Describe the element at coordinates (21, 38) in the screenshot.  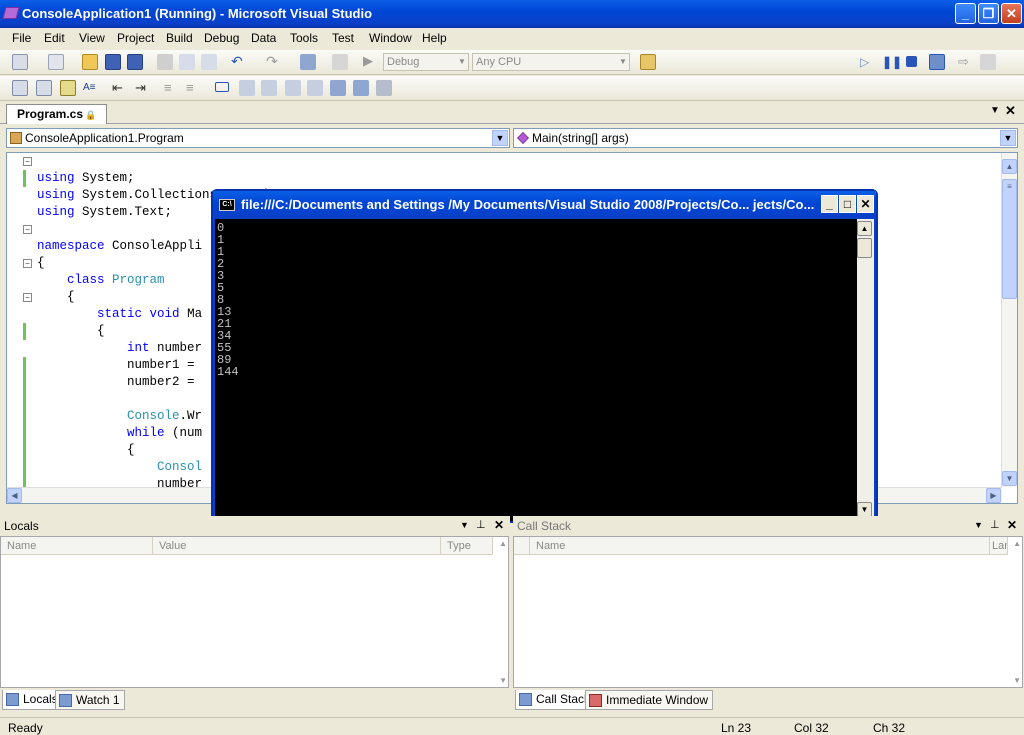
I see `menu-file: File` at that location.